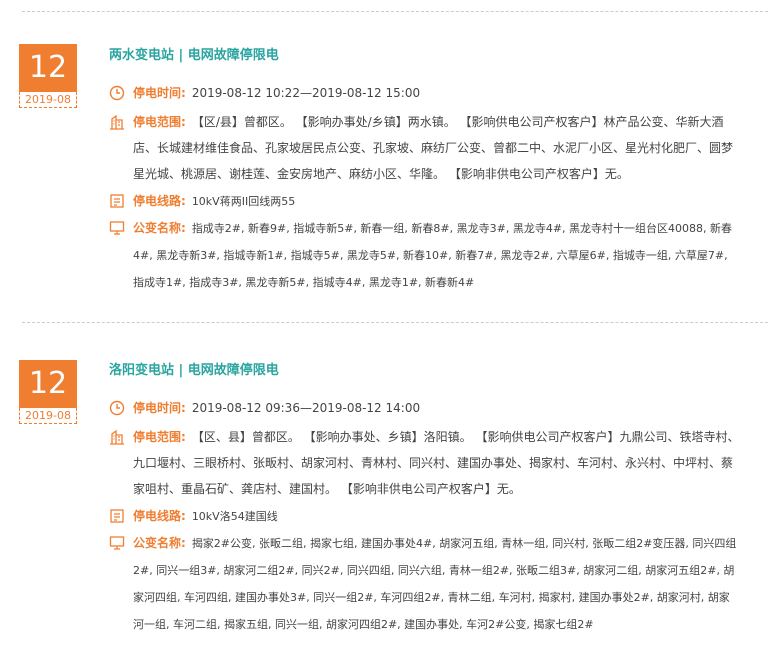 The height and width of the screenshot is (661, 778). What do you see at coordinates (243, 201) in the screenshot?
I see `line-value: 10kV蒋两II回线两55` at bounding box center [243, 201].